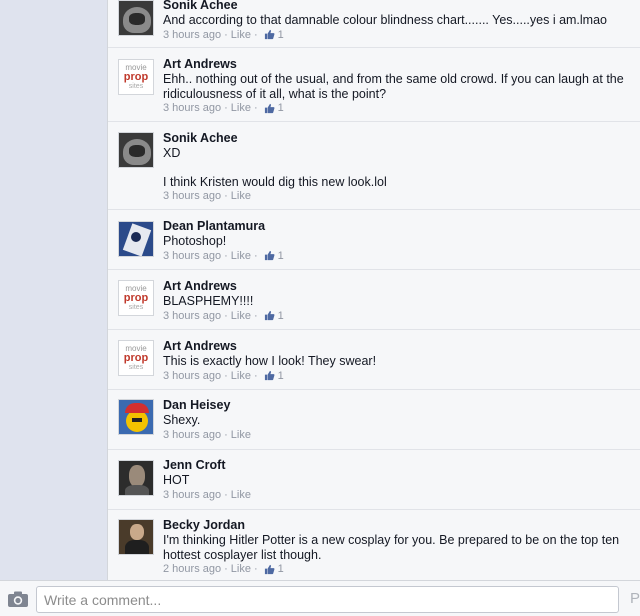  I want to click on comment-text: HOT, so click(176, 480).